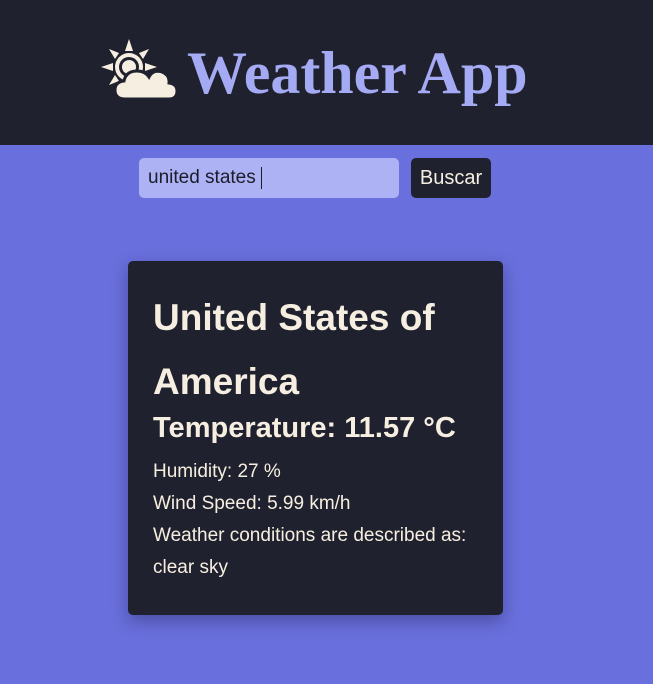  What do you see at coordinates (269, 178) in the screenshot?
I see `search-input` at bounding box center [269, 178].